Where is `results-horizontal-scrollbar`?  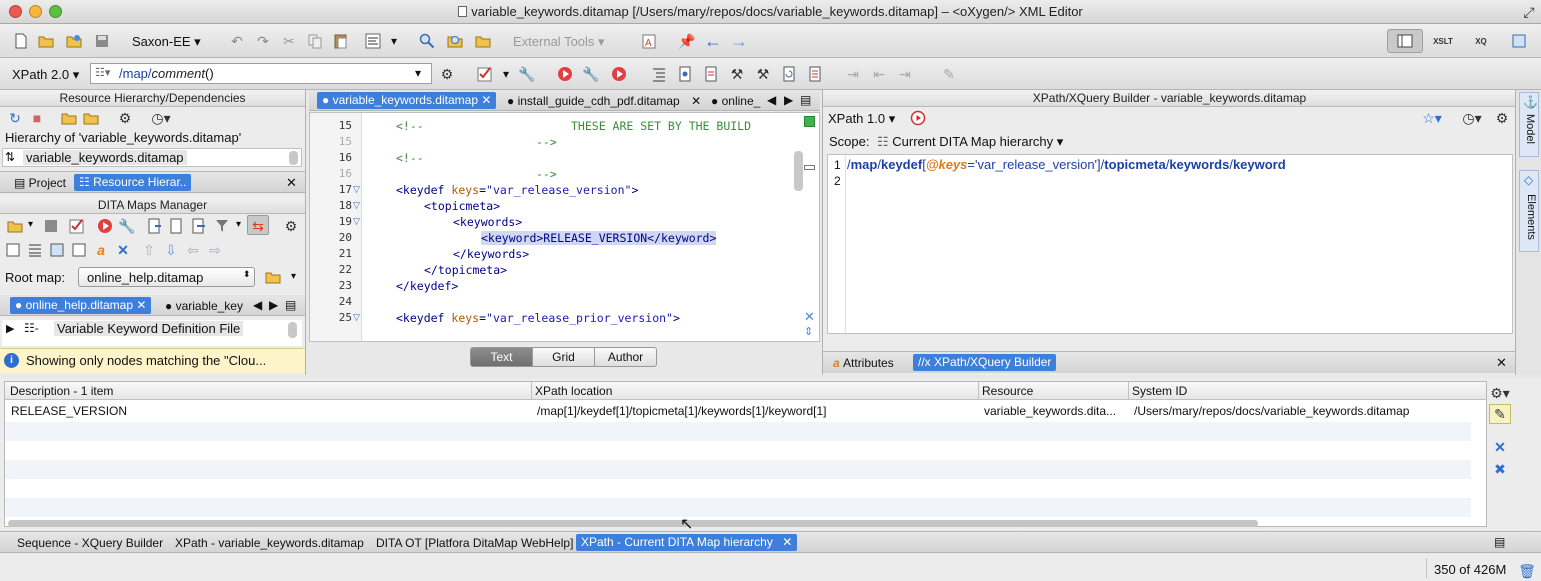 results-horizontal-scrollbar is located at coordinates (633, 523).